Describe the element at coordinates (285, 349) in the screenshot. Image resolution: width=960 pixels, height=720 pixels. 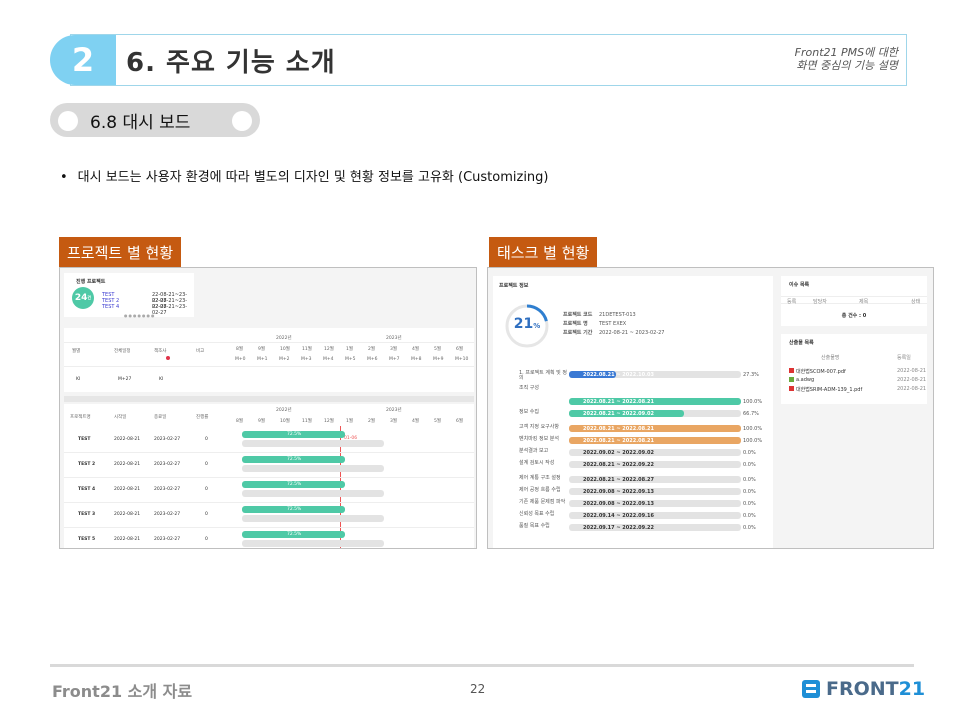
I see `grid-month-label: 10월` at that location.